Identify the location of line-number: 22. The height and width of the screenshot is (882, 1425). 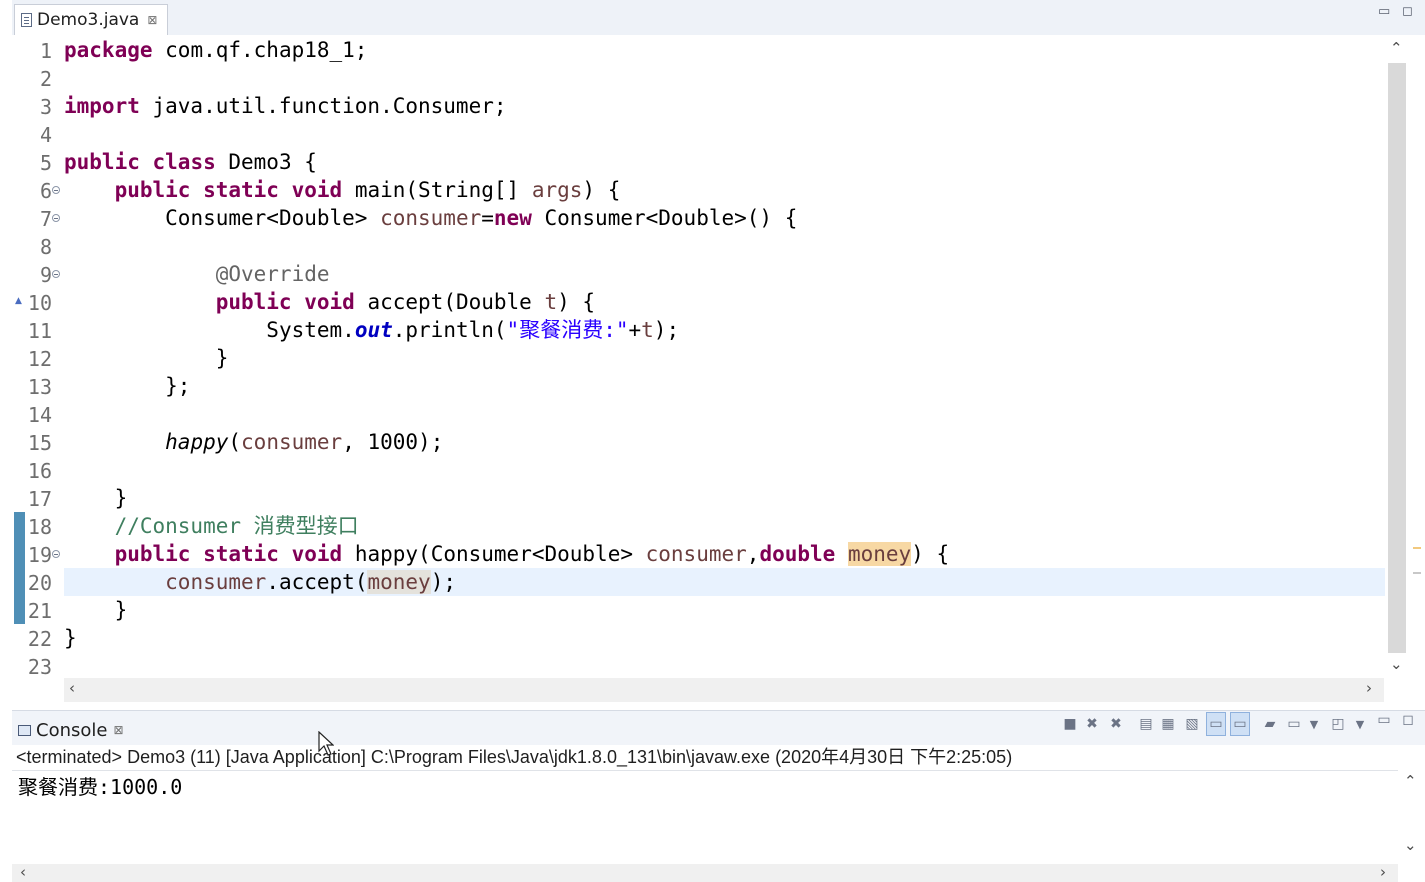
(39, 639).